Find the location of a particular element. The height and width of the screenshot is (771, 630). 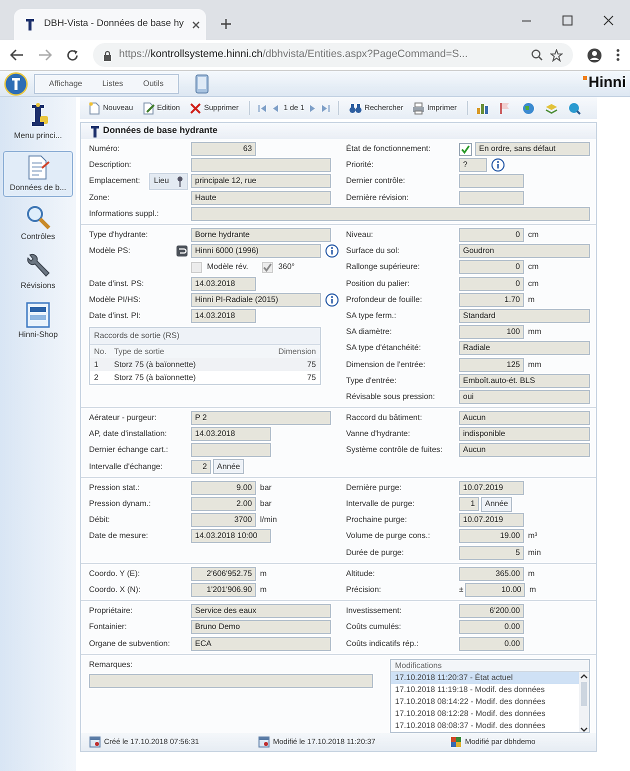

input-field: 1.70 is located at coordinates (491, 299).